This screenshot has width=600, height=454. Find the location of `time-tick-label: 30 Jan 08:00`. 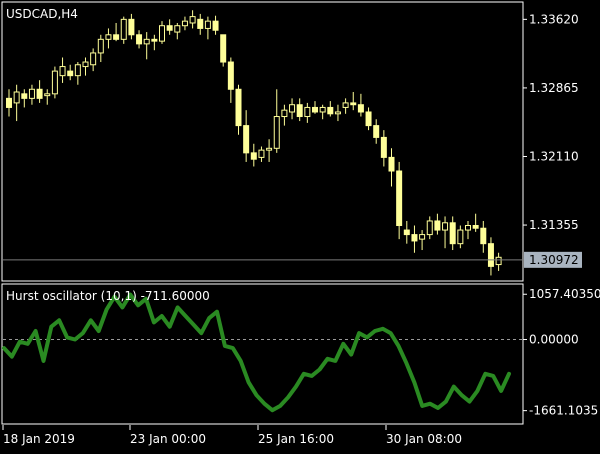

time-tick-label: 30 Jan 08:00 is located at coordinates (424, 439).